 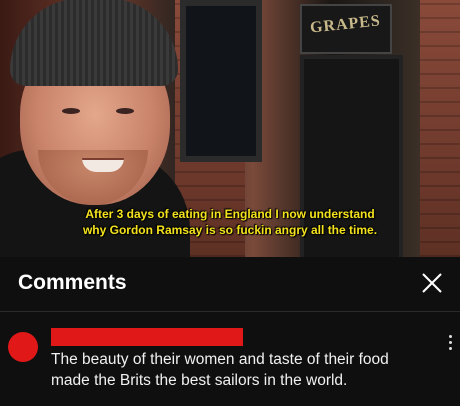 I want to click on comments-header: Comments, so click(x=230, y=284).